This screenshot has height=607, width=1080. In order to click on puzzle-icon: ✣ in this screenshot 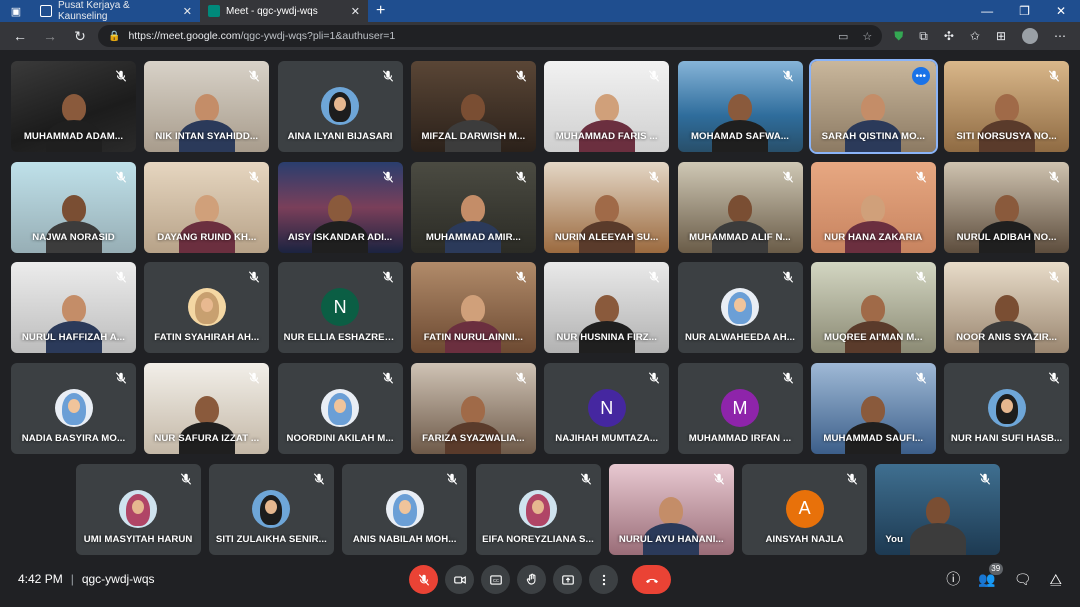, I will do `click(949, 36)`.